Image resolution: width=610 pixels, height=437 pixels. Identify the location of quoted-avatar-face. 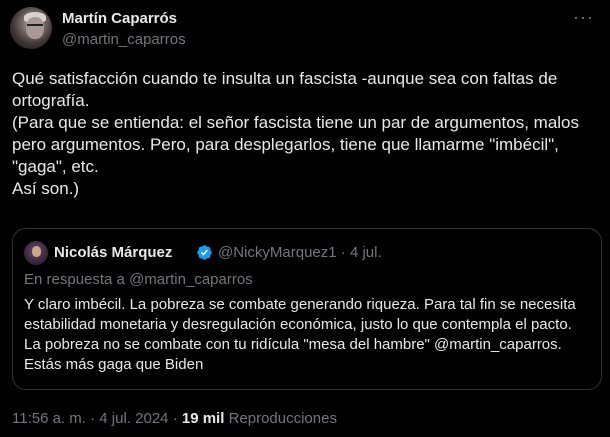
(36, 251).